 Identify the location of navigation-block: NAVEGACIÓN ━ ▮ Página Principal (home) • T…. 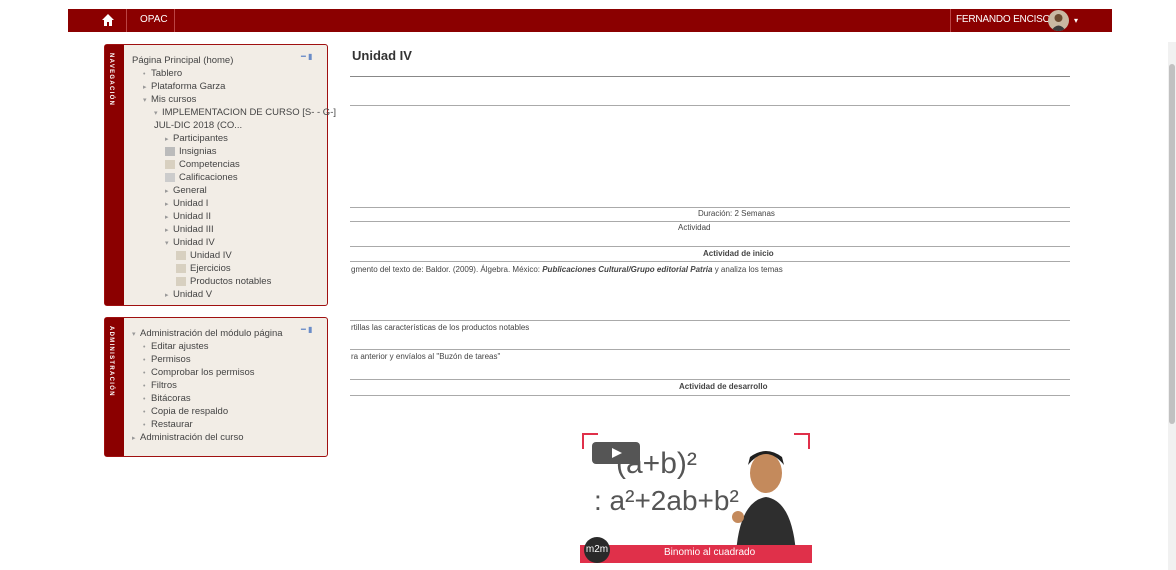
(220, 175).